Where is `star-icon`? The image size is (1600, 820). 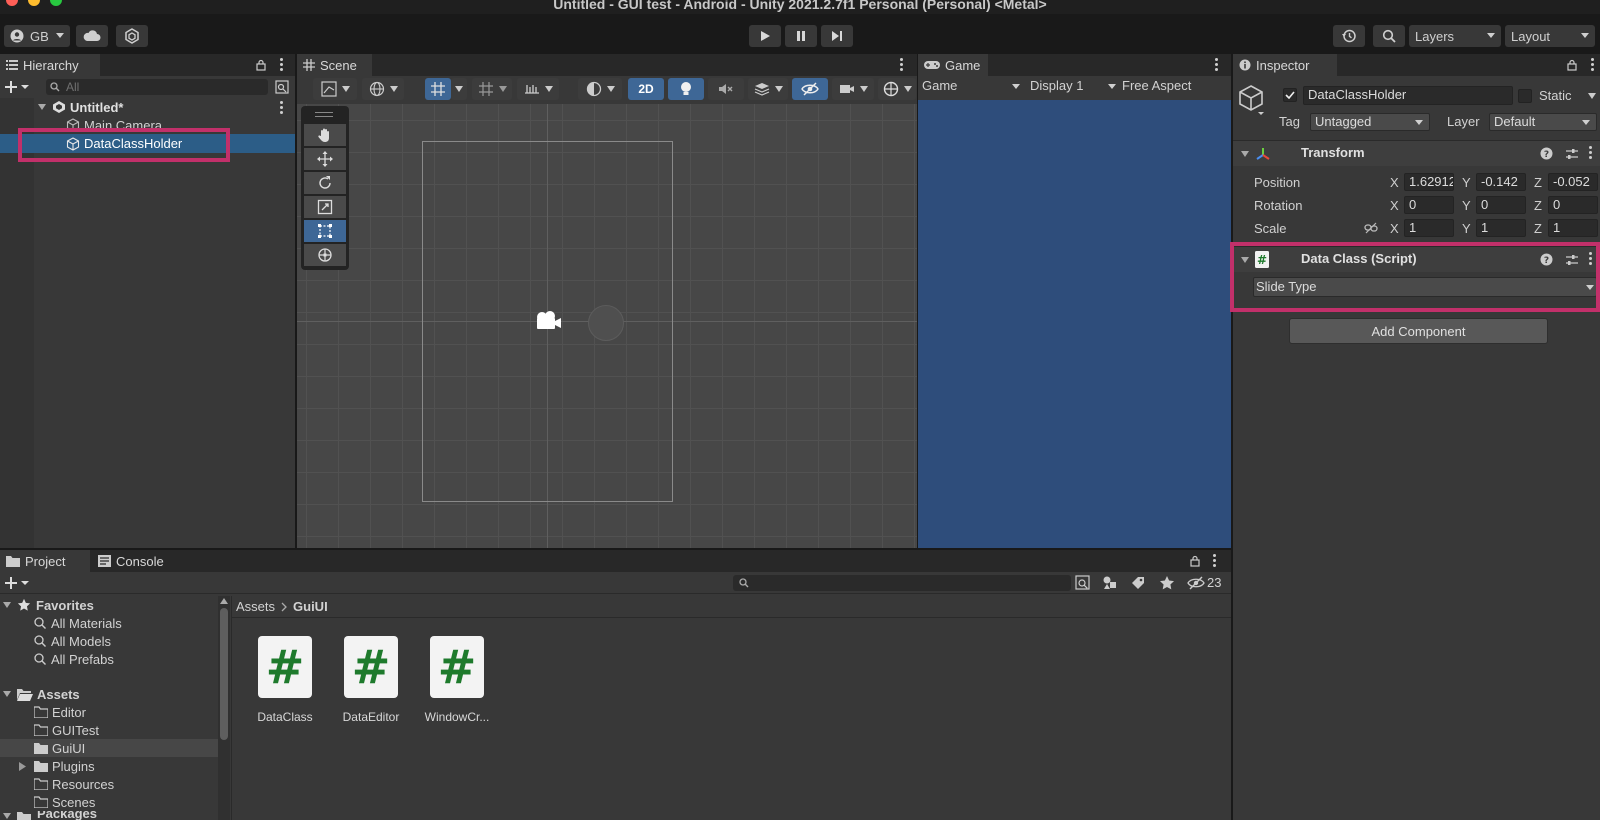 star-icon is located at coordinates (1167, 583).